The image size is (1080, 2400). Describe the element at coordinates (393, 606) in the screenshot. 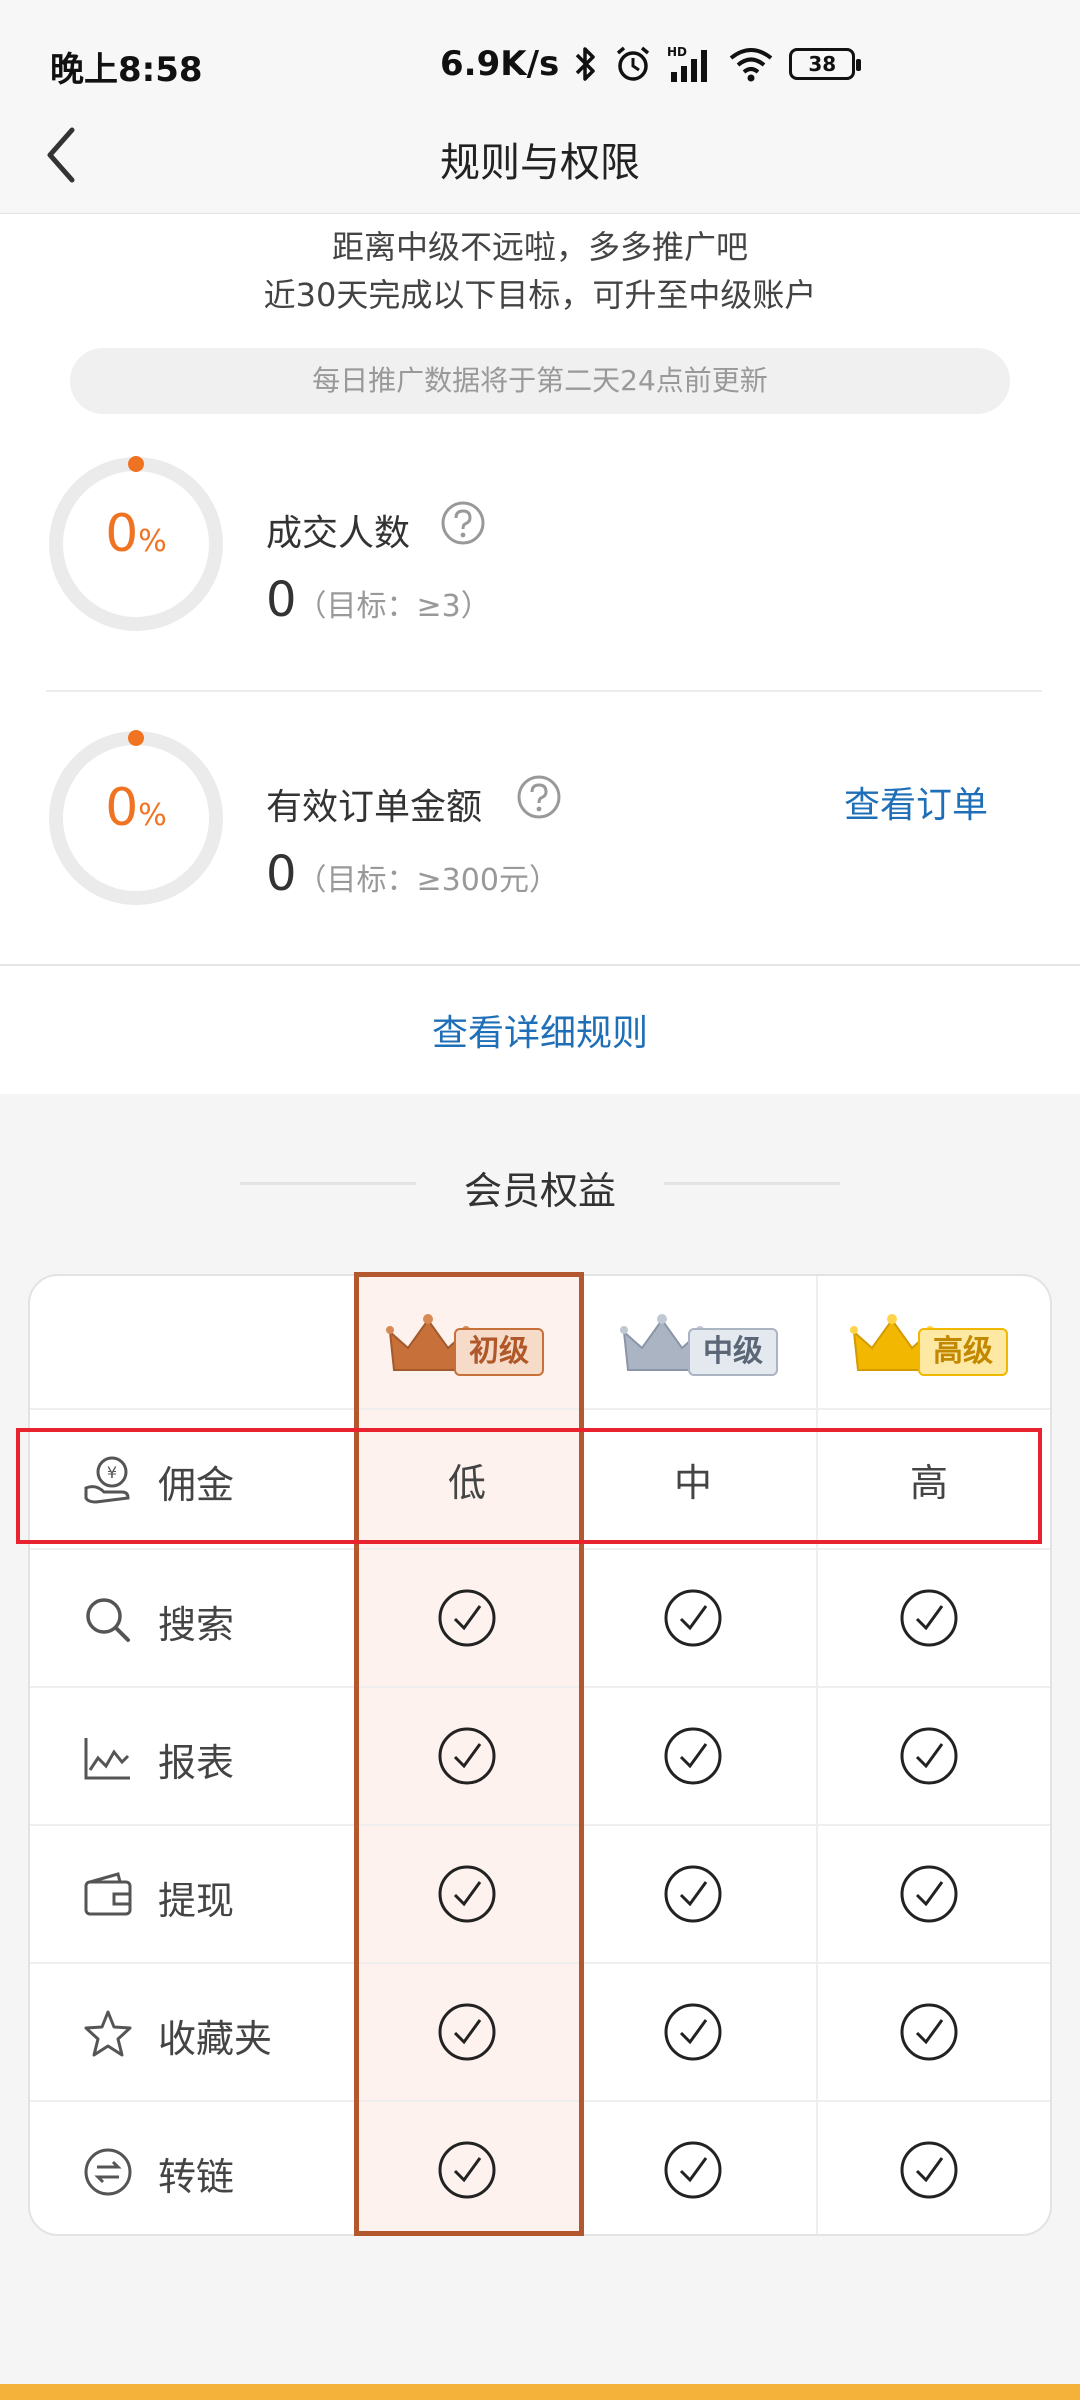

I see `goal-target: （目标：≥3）` at that location.